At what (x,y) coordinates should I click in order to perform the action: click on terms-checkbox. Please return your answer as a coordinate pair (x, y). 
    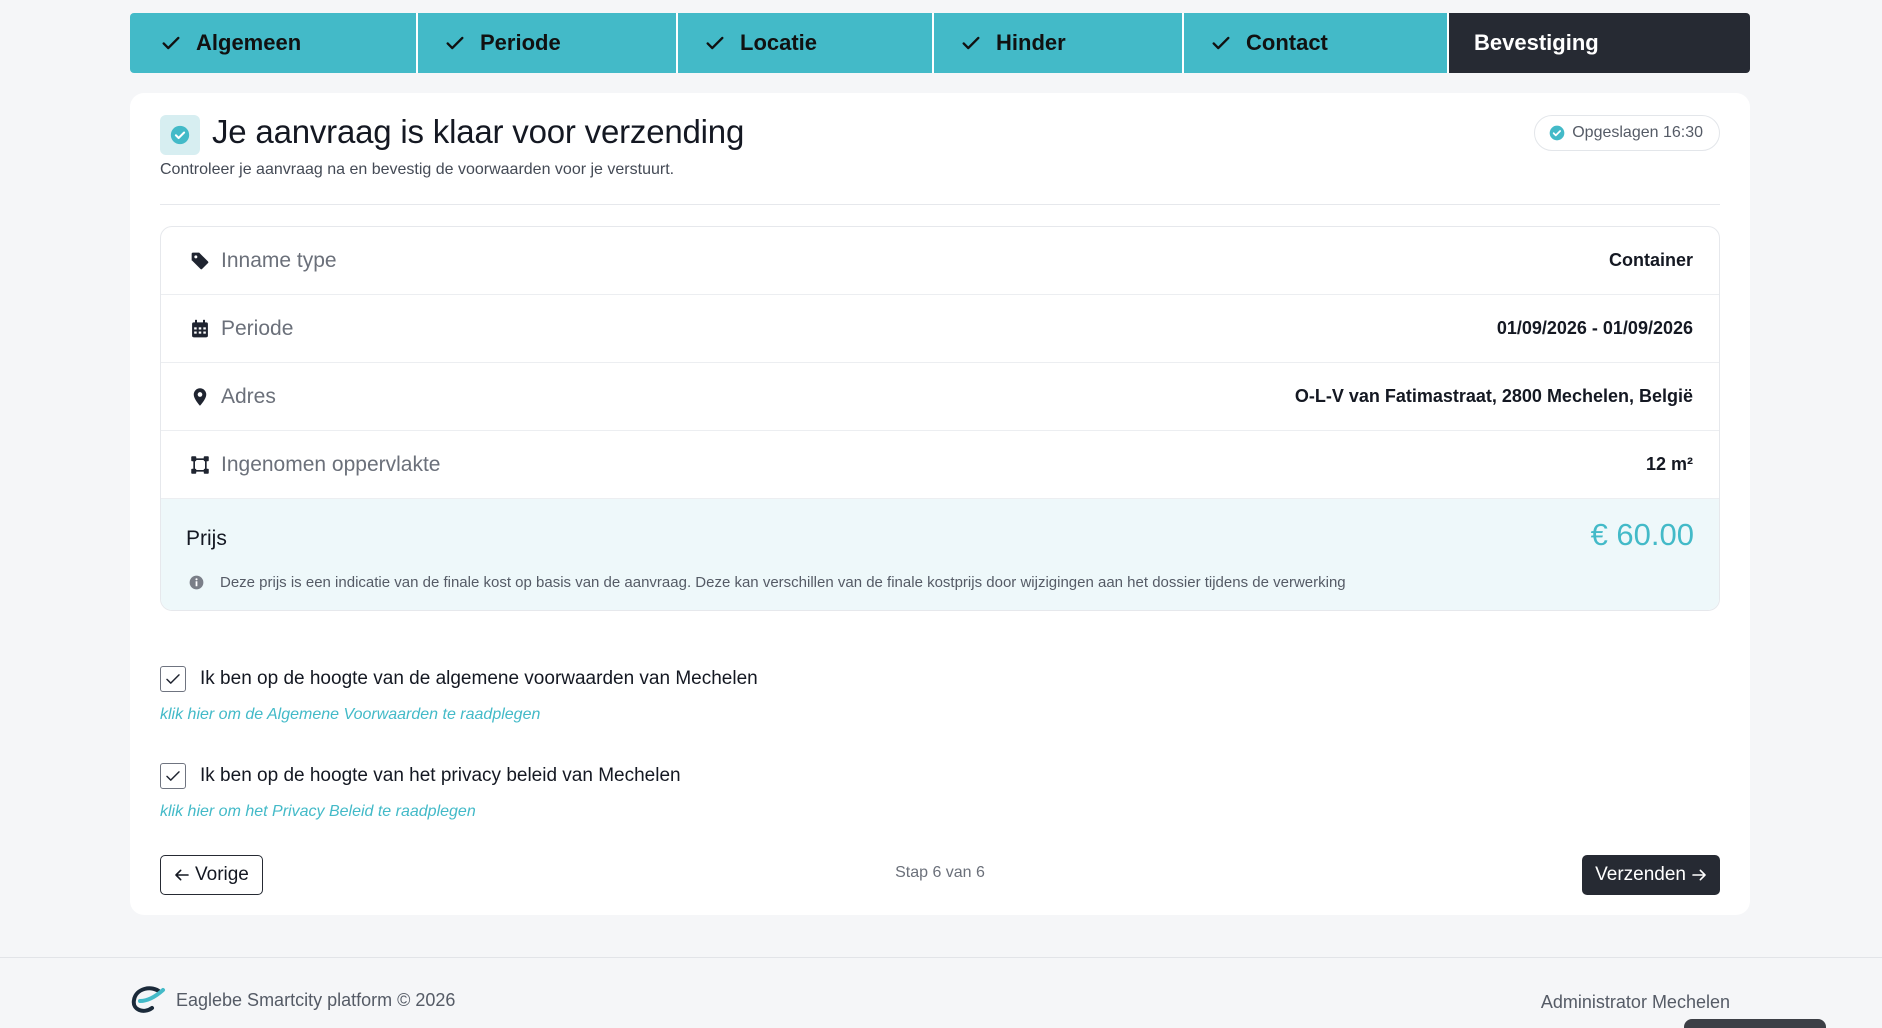
    Looking at the image, I should click on (173, 679).